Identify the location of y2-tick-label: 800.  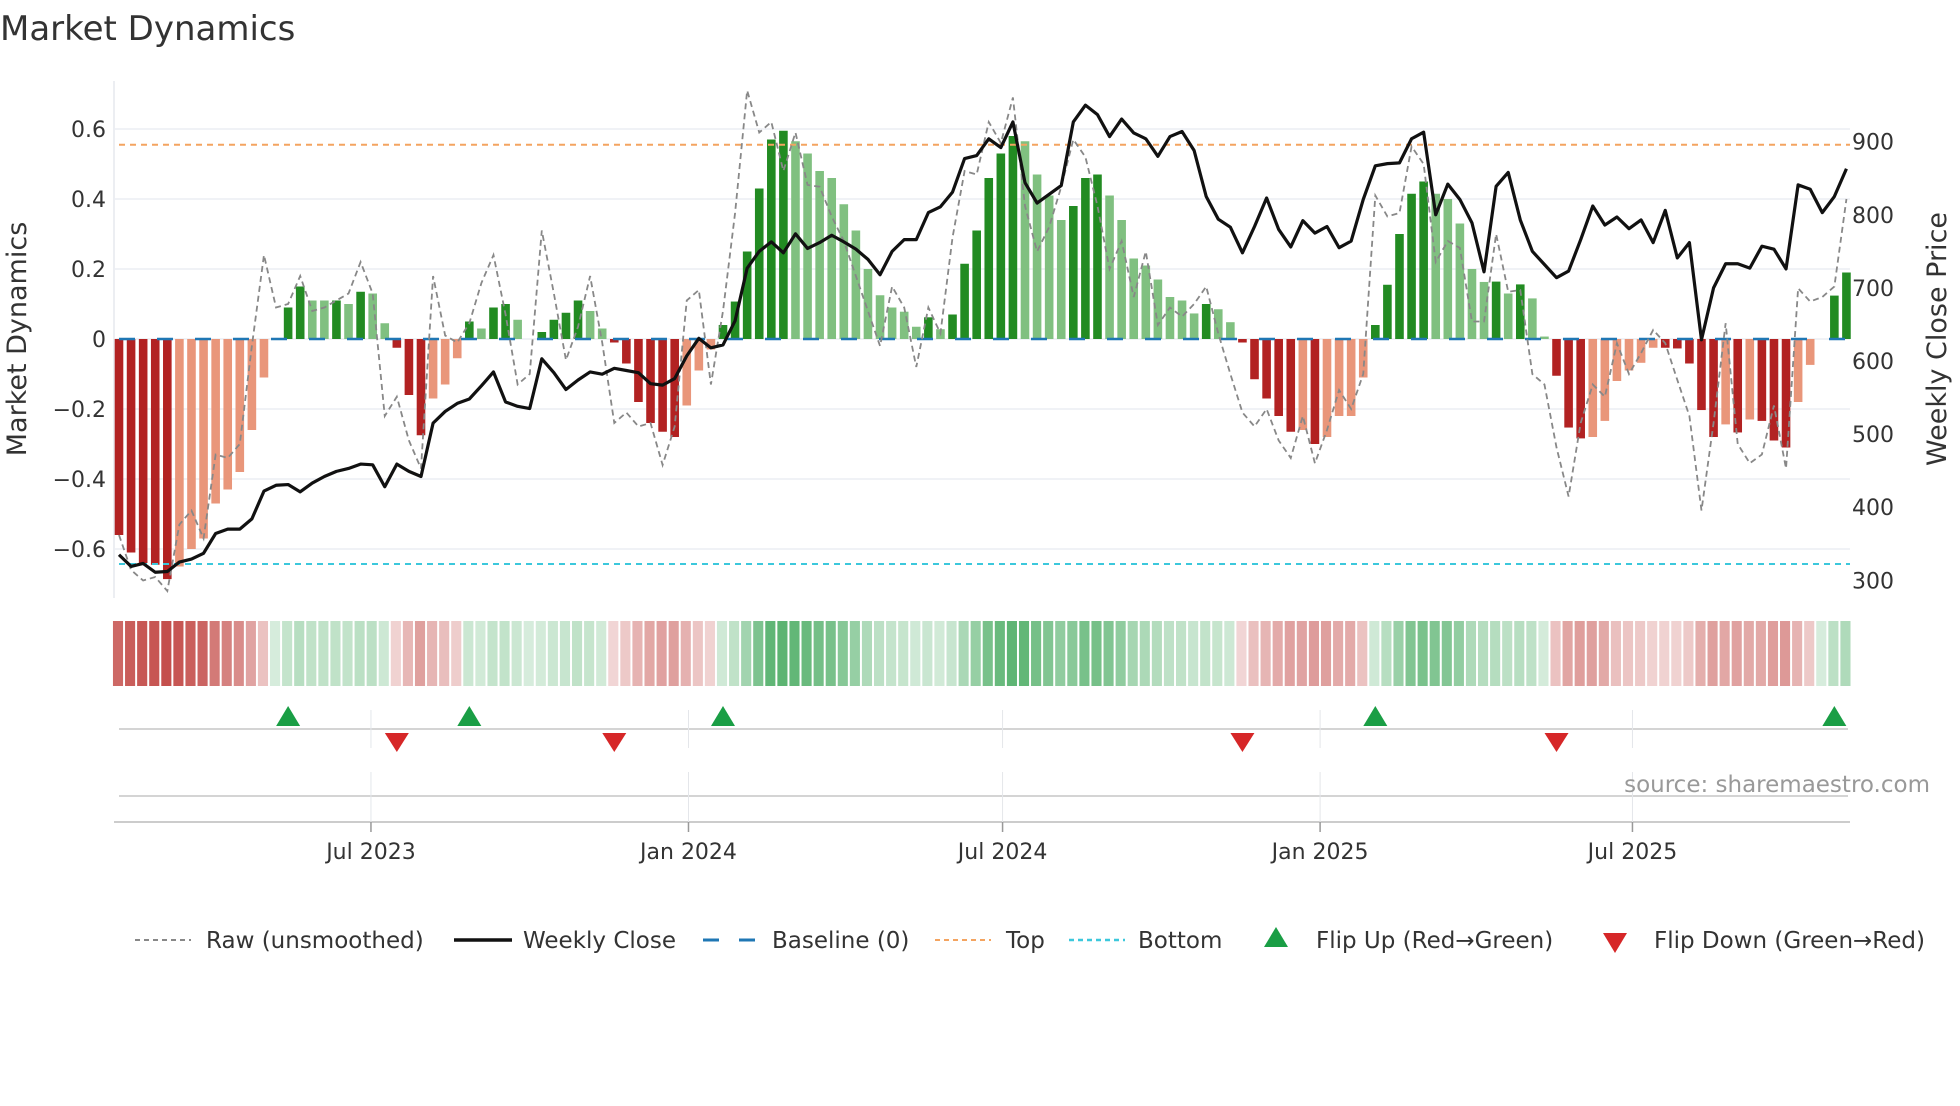
(1873, 216).